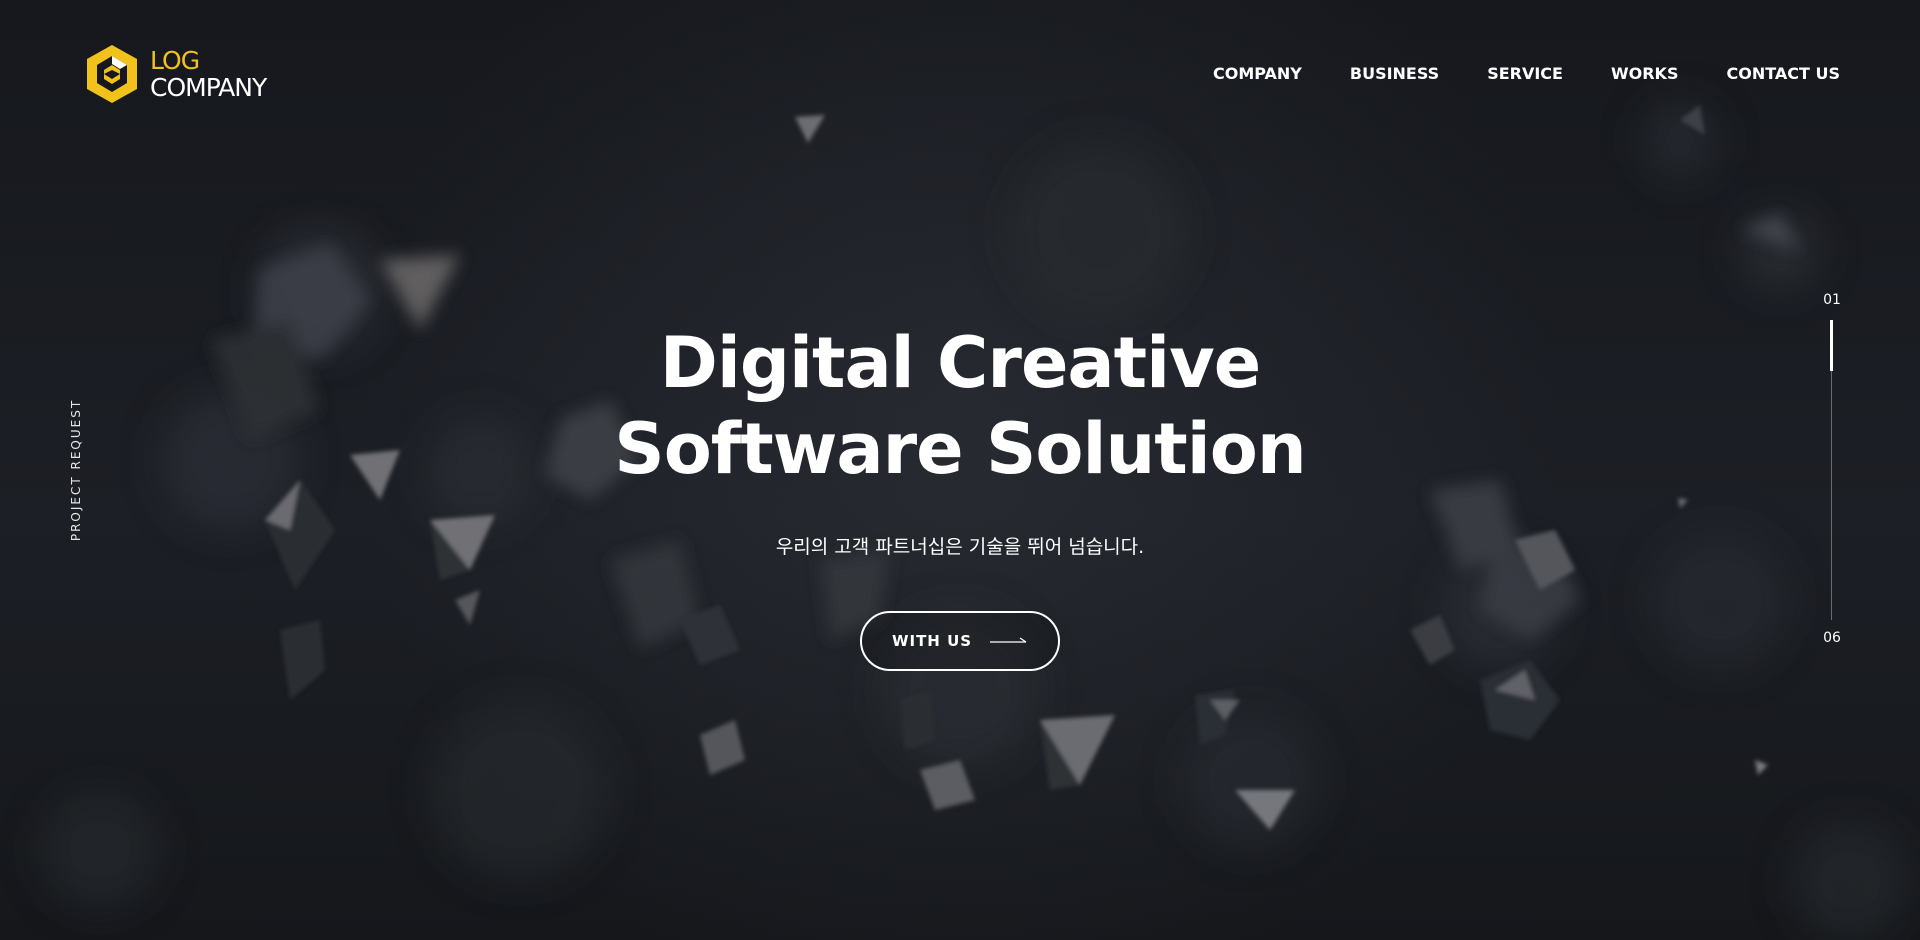  Describe the element at coordinates (1009, 641) in the screenshot. I see `arrow-right-icon` at that location.